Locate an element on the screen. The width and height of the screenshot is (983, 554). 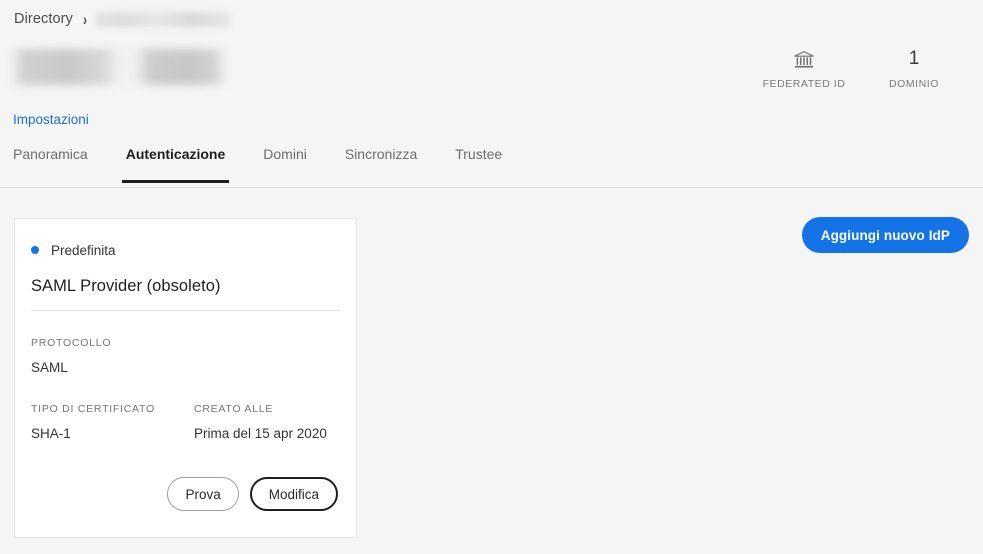
test-button: Prova is located at coordinates (203, 494).